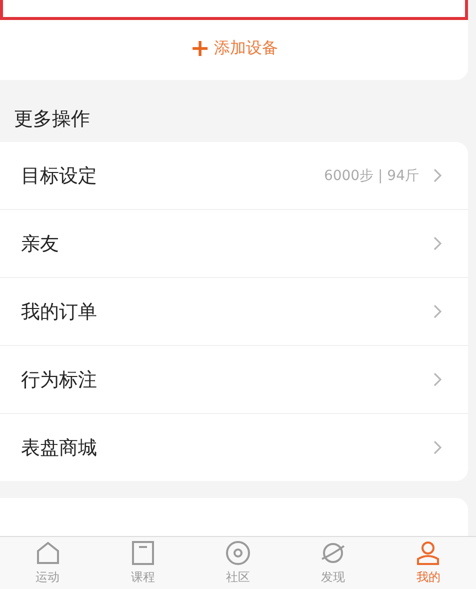  Describe the element at coordinates (234, 312) in the screenshot. I see `menu-item: 我的订单` at that location.